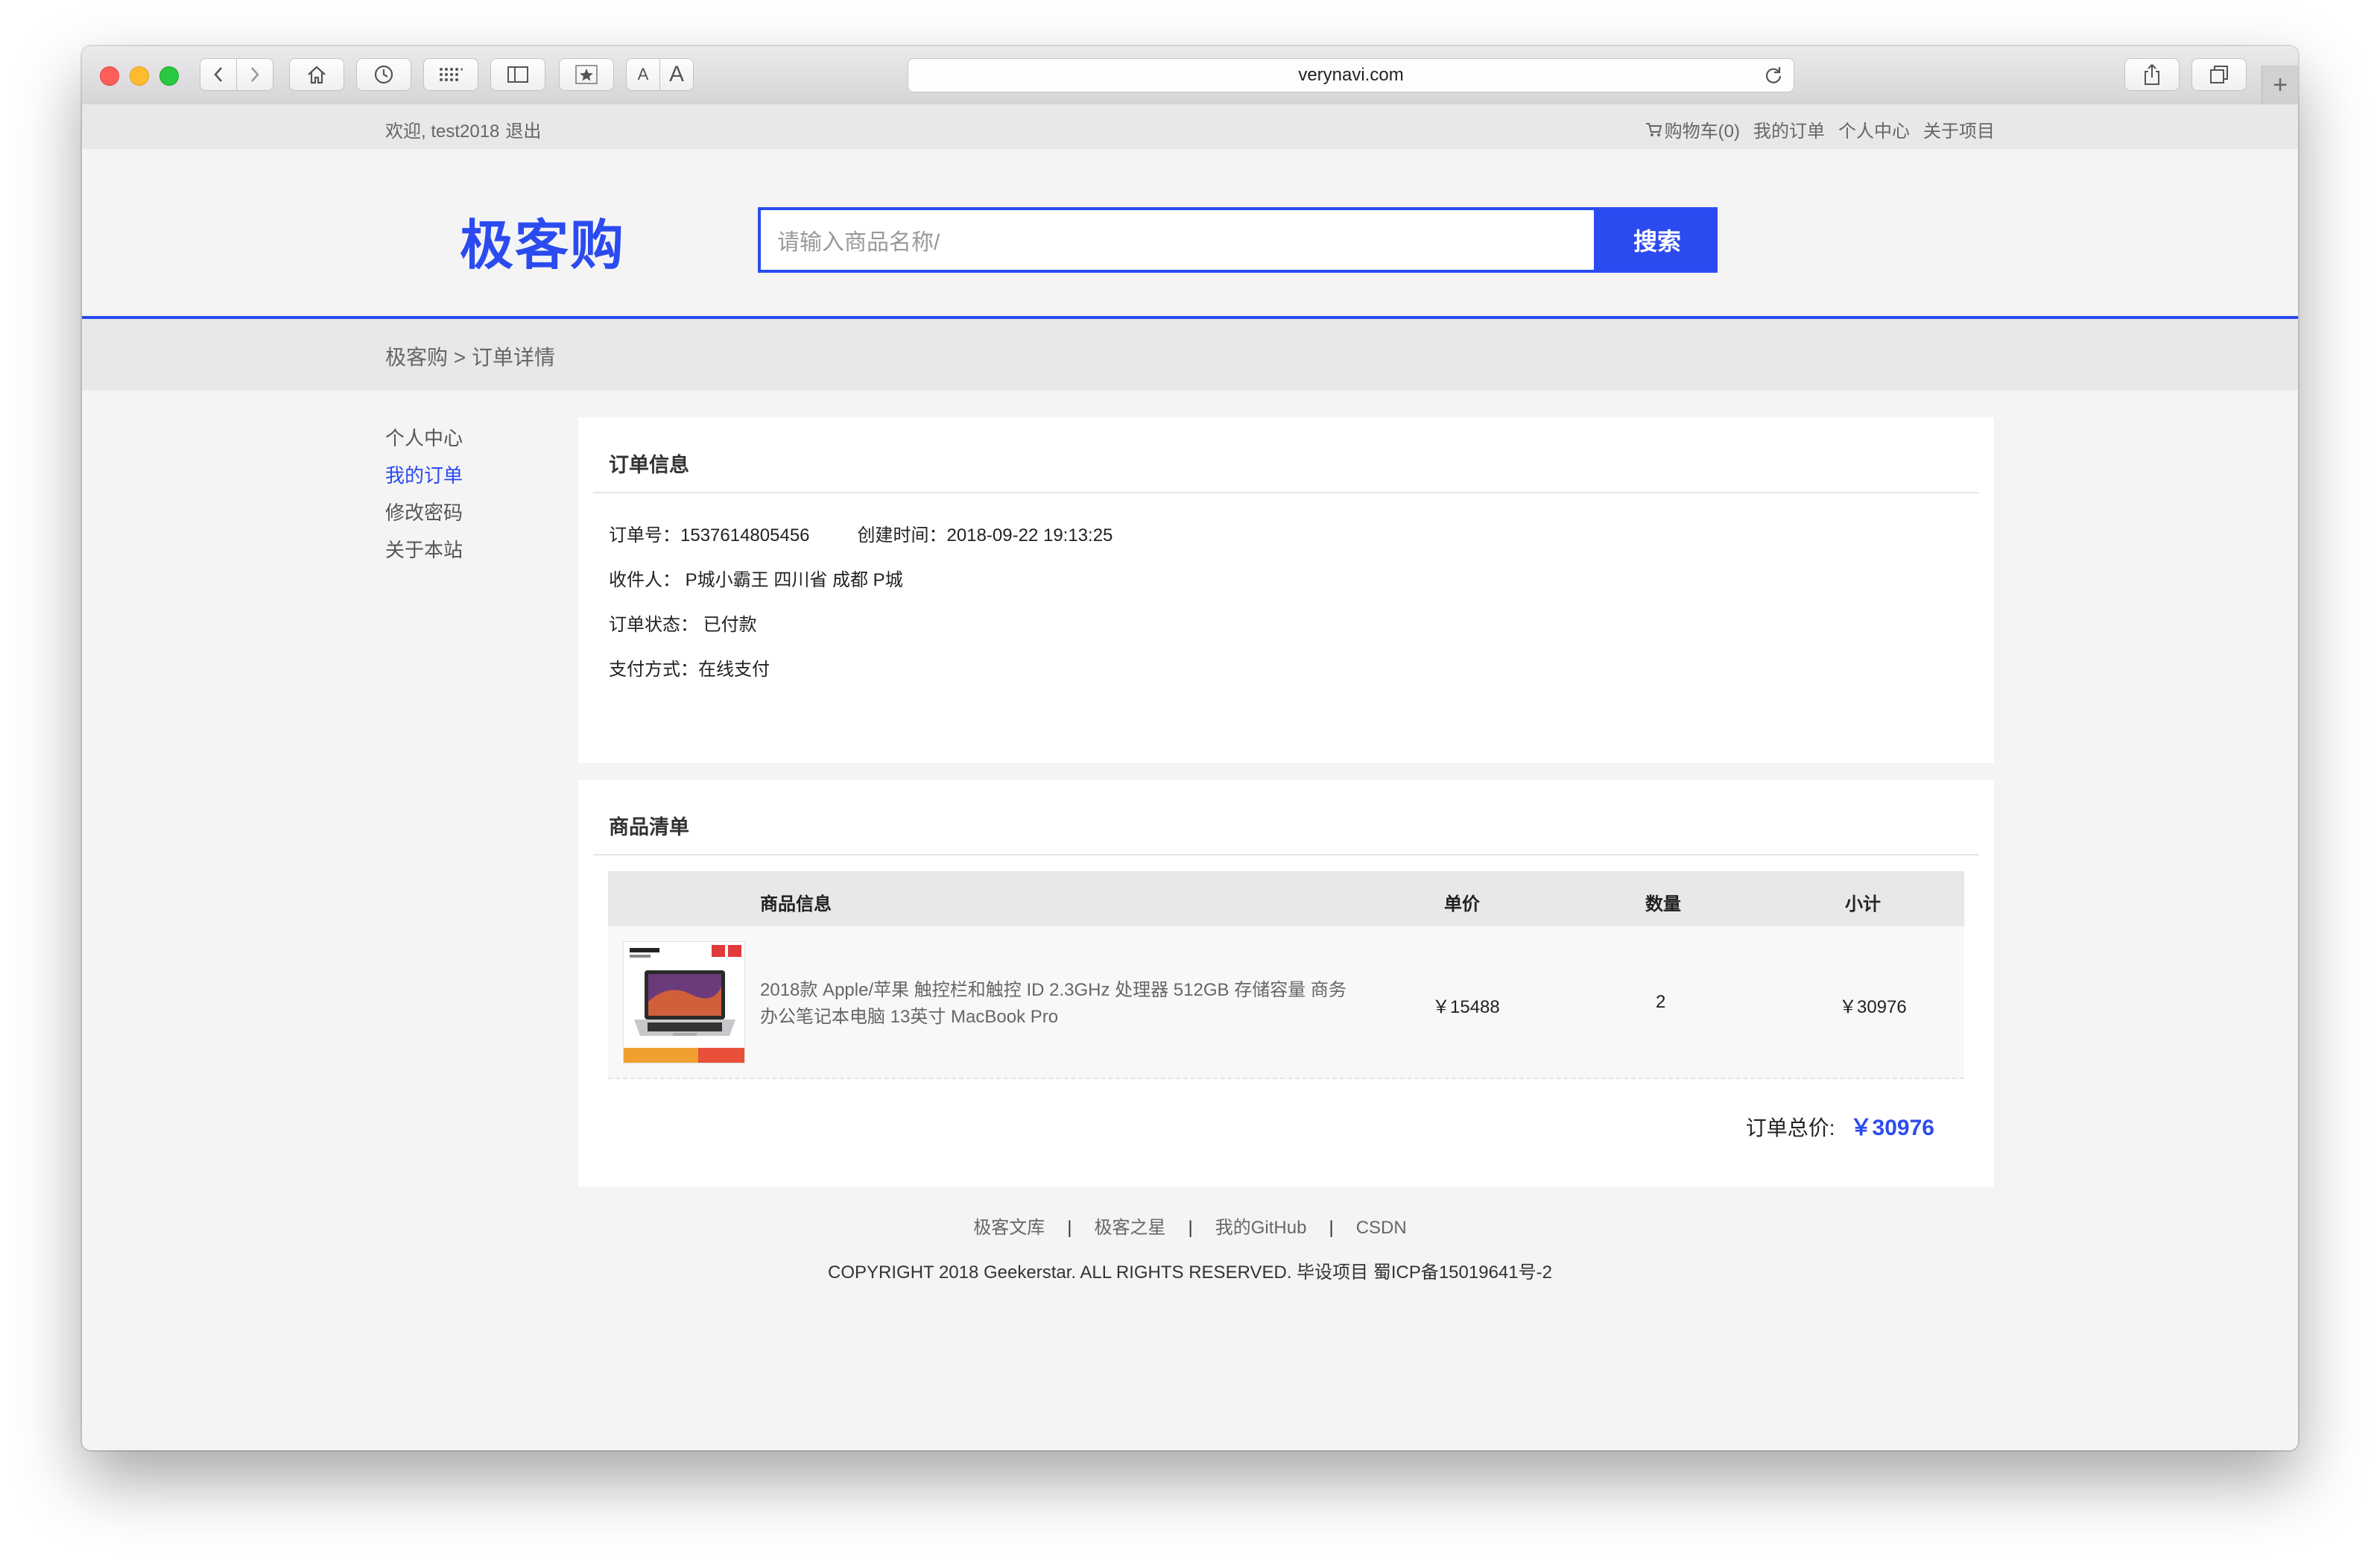 This screenshot has width=2380, height=1568. Describe the element at coordinates (676, 74) in the screenshot. I see `text-larger-button: A` at that location.